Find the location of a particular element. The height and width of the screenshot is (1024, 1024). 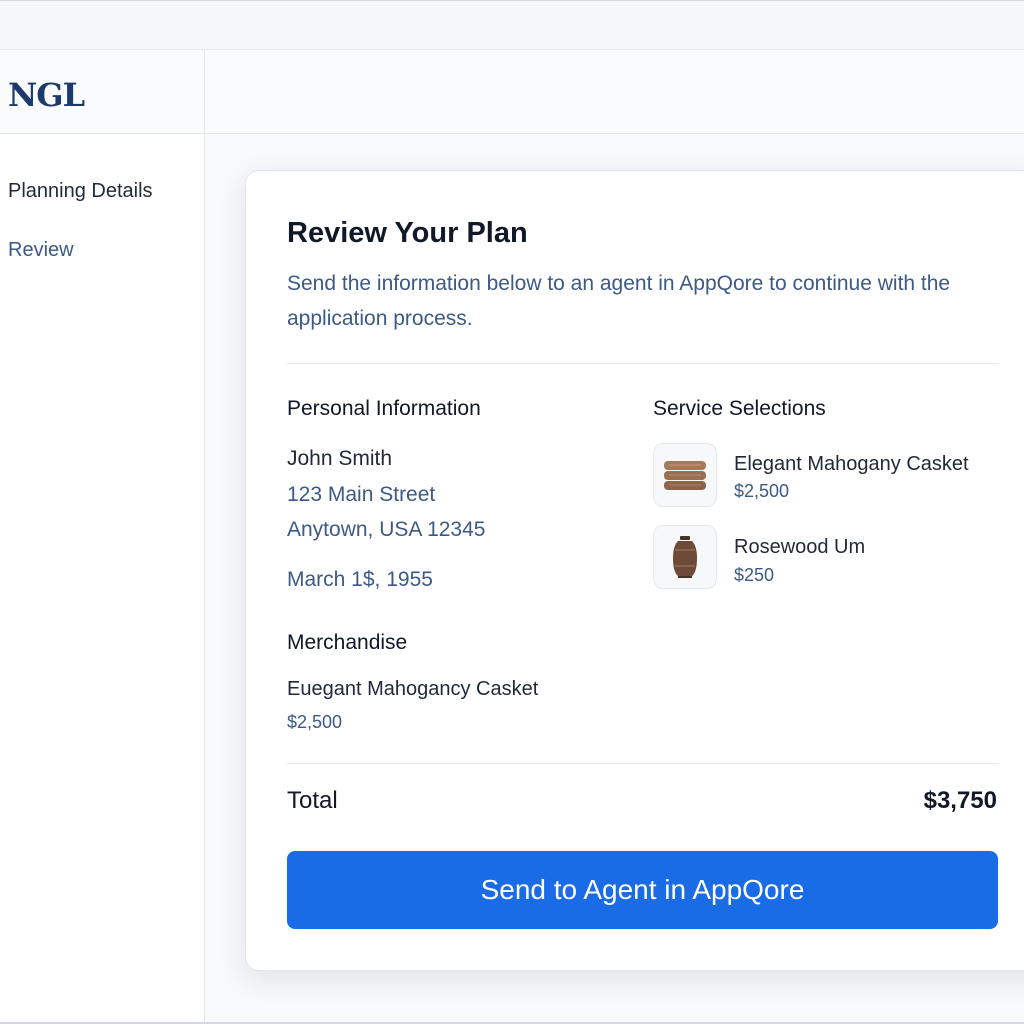

service-selections-heading: Service Selections is located at coordinates (739, 408).